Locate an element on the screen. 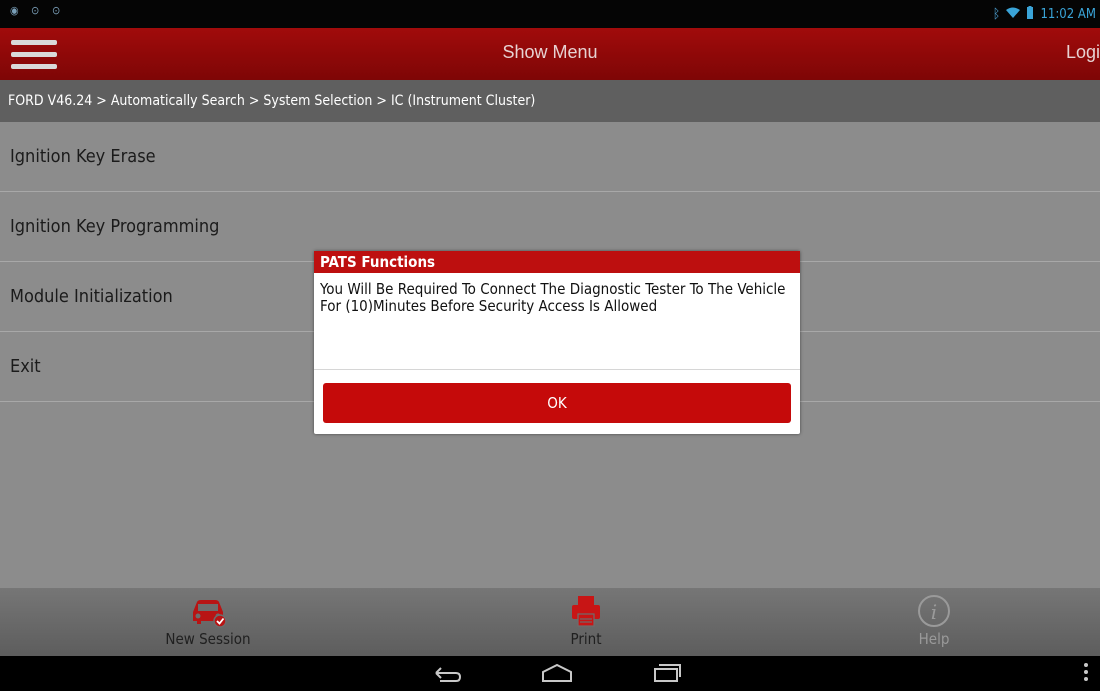  system-nav-bar is located at coordinates (550, 673).